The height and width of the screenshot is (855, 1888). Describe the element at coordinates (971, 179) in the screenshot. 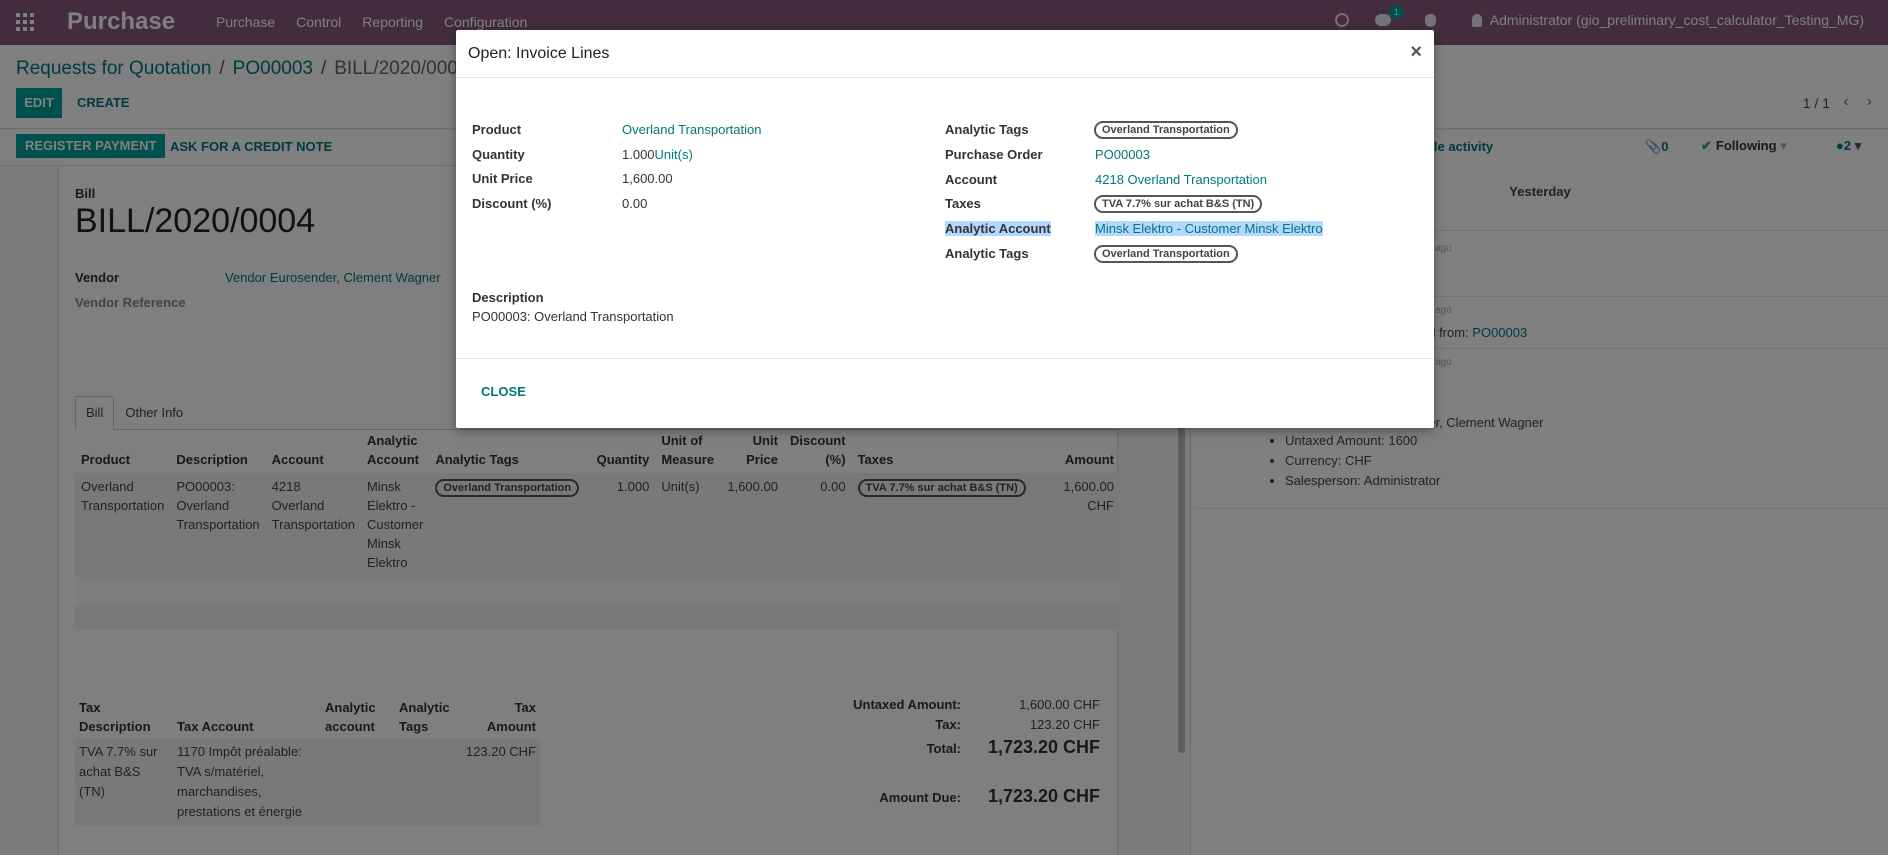

I see `account-label: Account` at that location.